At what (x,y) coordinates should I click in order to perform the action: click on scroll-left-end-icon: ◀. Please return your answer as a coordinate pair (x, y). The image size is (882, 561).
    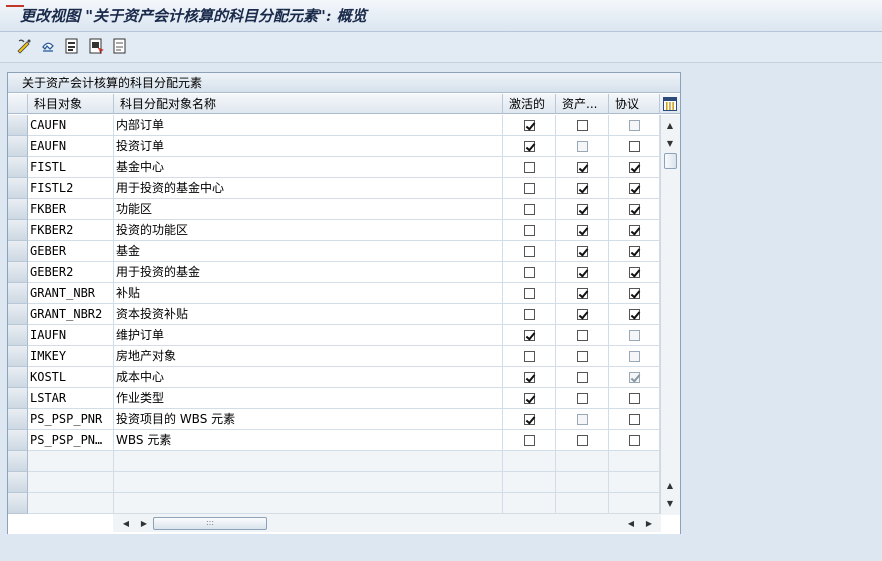
    Looking at the image, I should click on (631, 523).